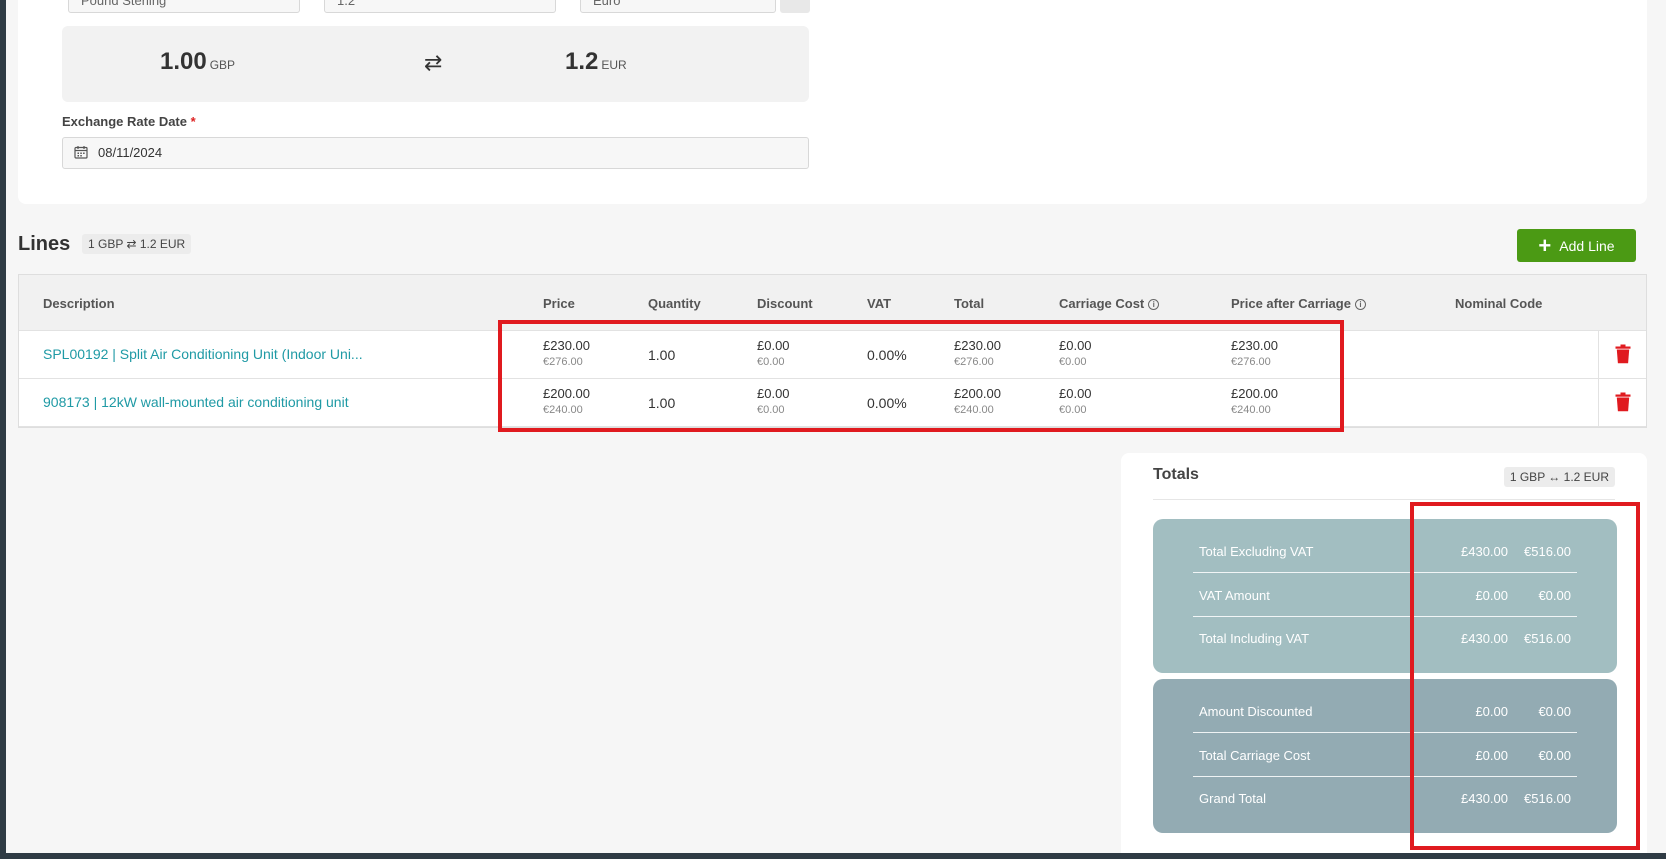 The height and width of the screenshot is (859, 1666). I want to click on total-eur: €240.00, so click(974, 410).